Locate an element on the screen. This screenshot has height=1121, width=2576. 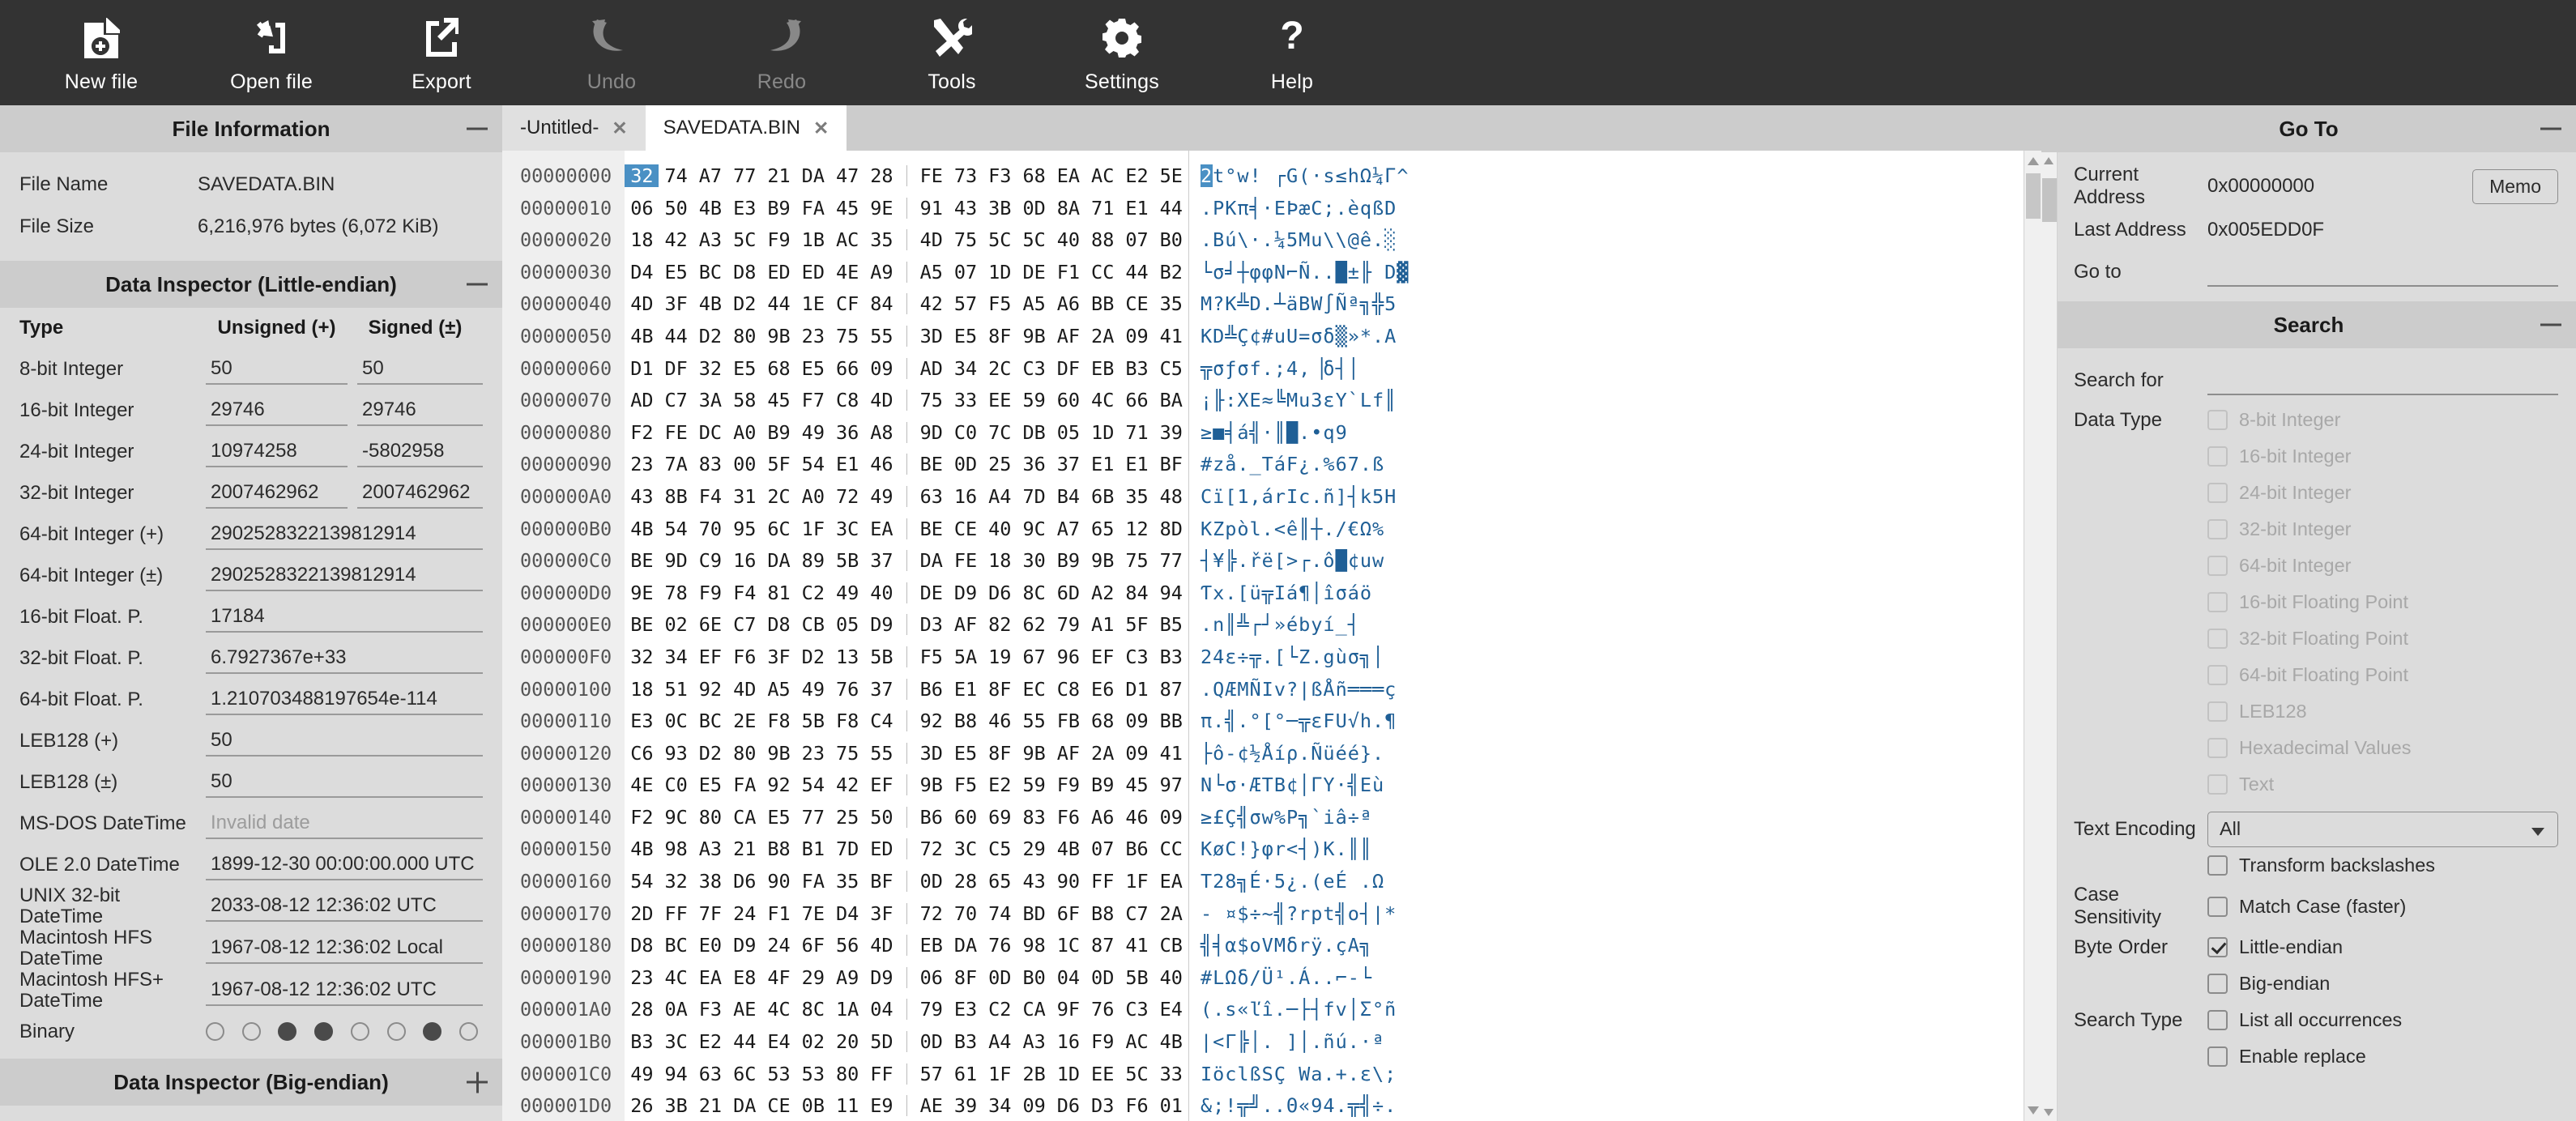
hex-byte-cell: 88 is located at coordinates (1102, 239).